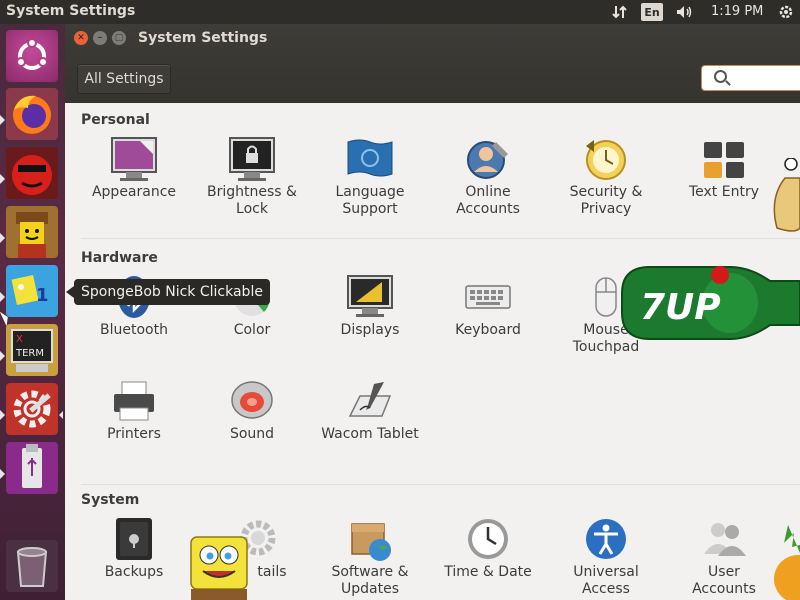 Image resolution: width=800 pixels, height=600 pixels. Describe the element at coordinates (370, 177) in the screenshot. I see `item-language-support: Language Support` at that location.